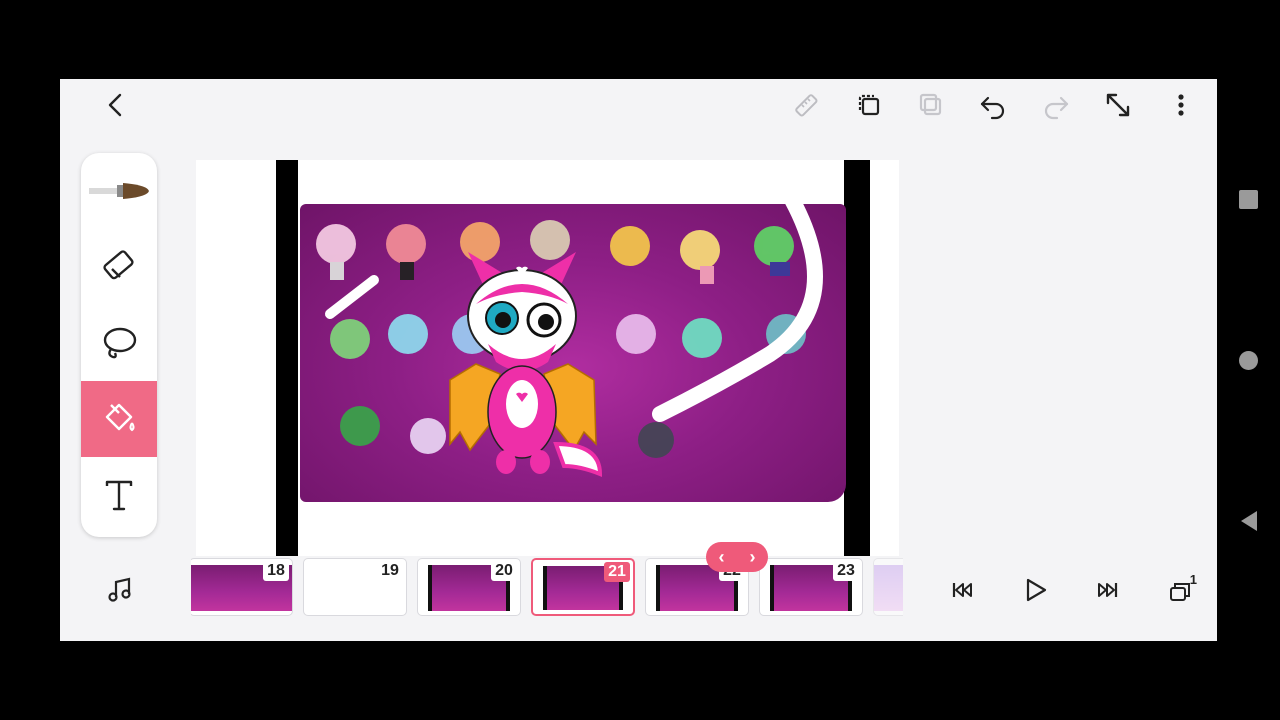 This screenshot has height=720, width=1280. Describe the element at coordinates (1193, 579) in the screenshot. I see `layers-count: 1` at that location.